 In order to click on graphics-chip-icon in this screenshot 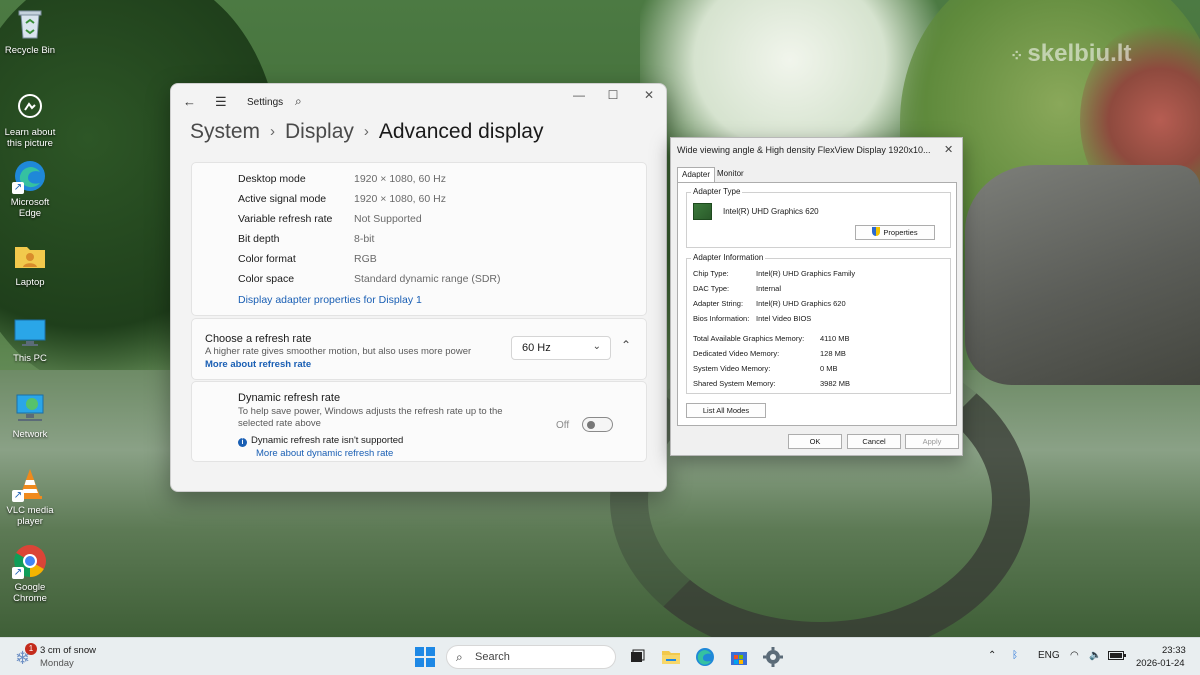, I will do `click(702, 211)`.